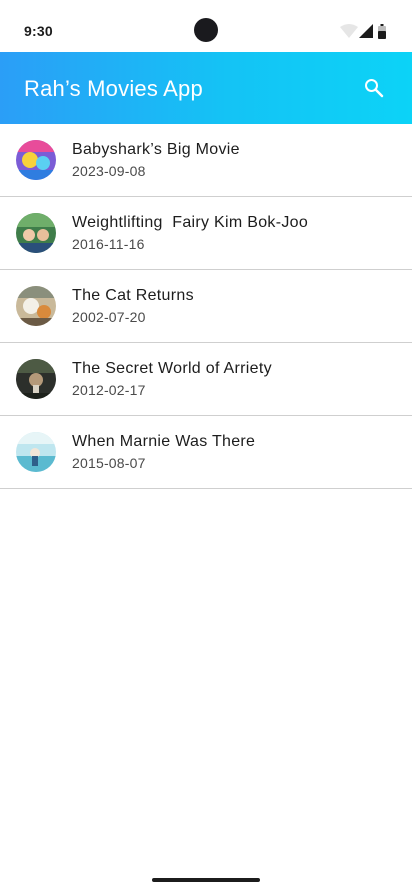 The width and height of the screenshot is (412, 892). I want to click on movie-title: Weightlifting Fairy Kim Bok-Joo, so click(190, 222).